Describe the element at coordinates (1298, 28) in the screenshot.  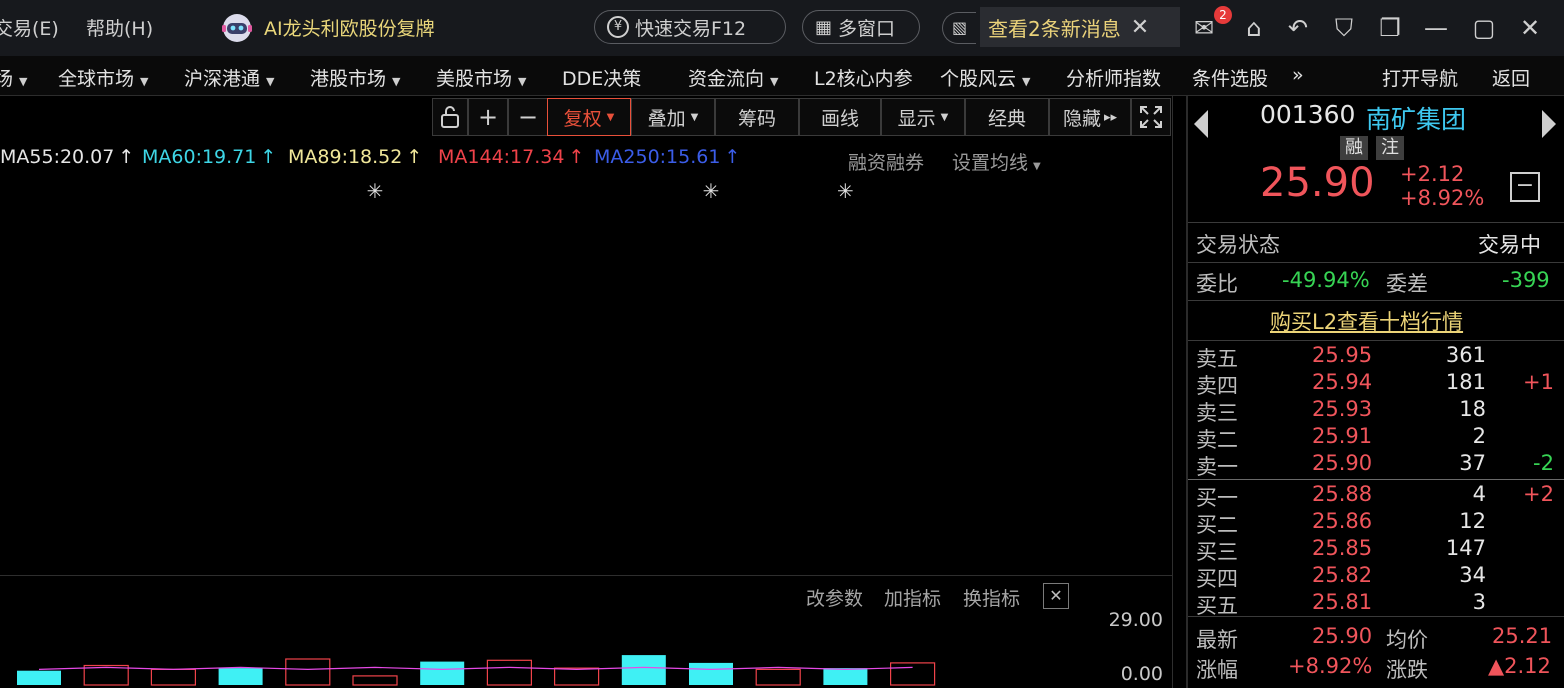
I see `undo-icon: ↶` at that location.